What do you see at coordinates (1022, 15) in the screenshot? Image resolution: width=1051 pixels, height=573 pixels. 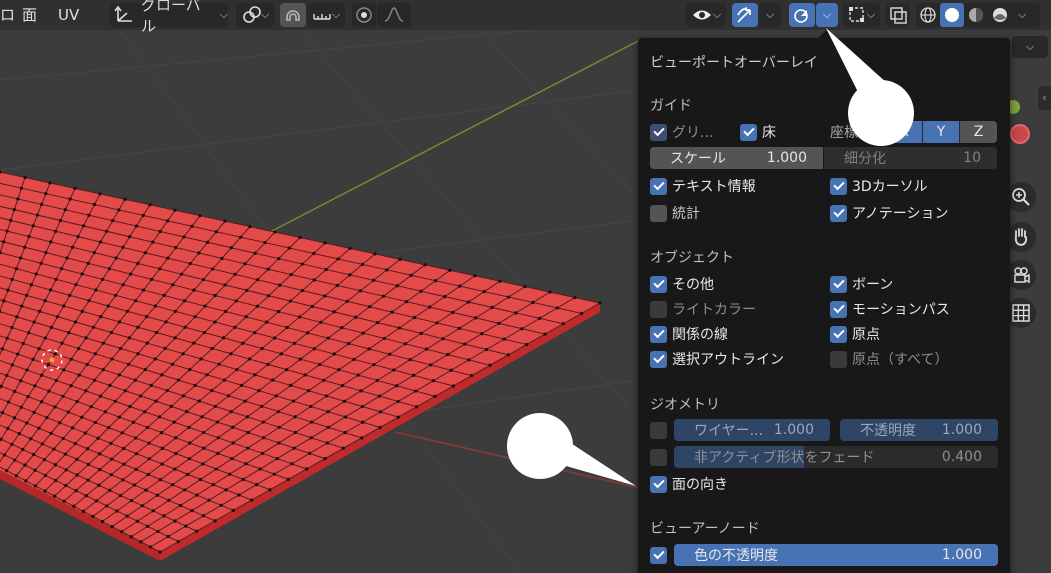 I see `chevron-down-icon: ⌵` at bounding box center [1022, 15].